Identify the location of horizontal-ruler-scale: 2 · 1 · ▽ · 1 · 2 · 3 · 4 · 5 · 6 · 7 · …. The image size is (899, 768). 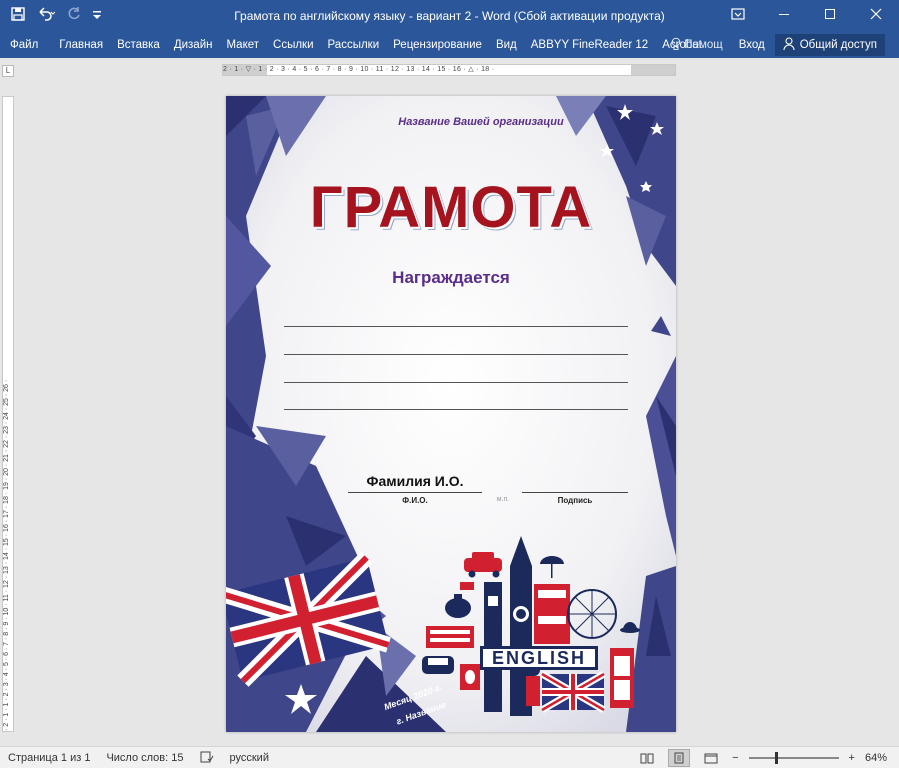
(359, 69).